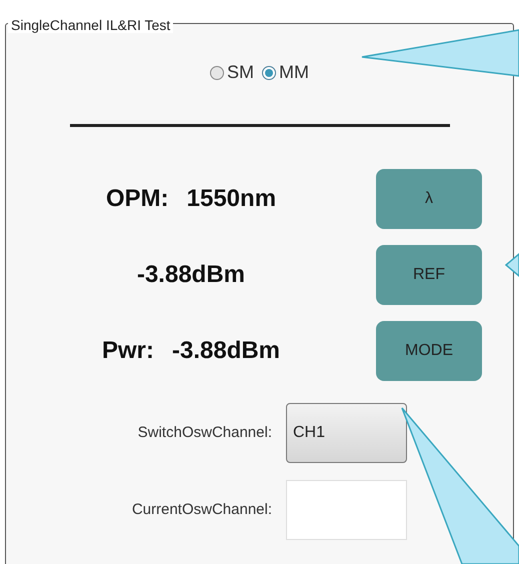  I want to click on reading-label: Pwr:, so click(128, 351).